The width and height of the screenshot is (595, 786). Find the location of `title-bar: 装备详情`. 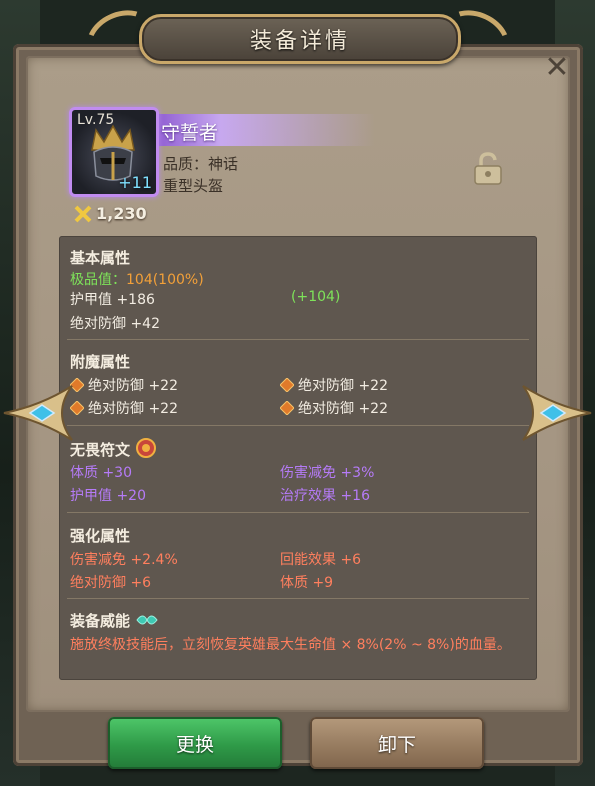

title-bar: 装备详情 is located at coordinates (300, 39).